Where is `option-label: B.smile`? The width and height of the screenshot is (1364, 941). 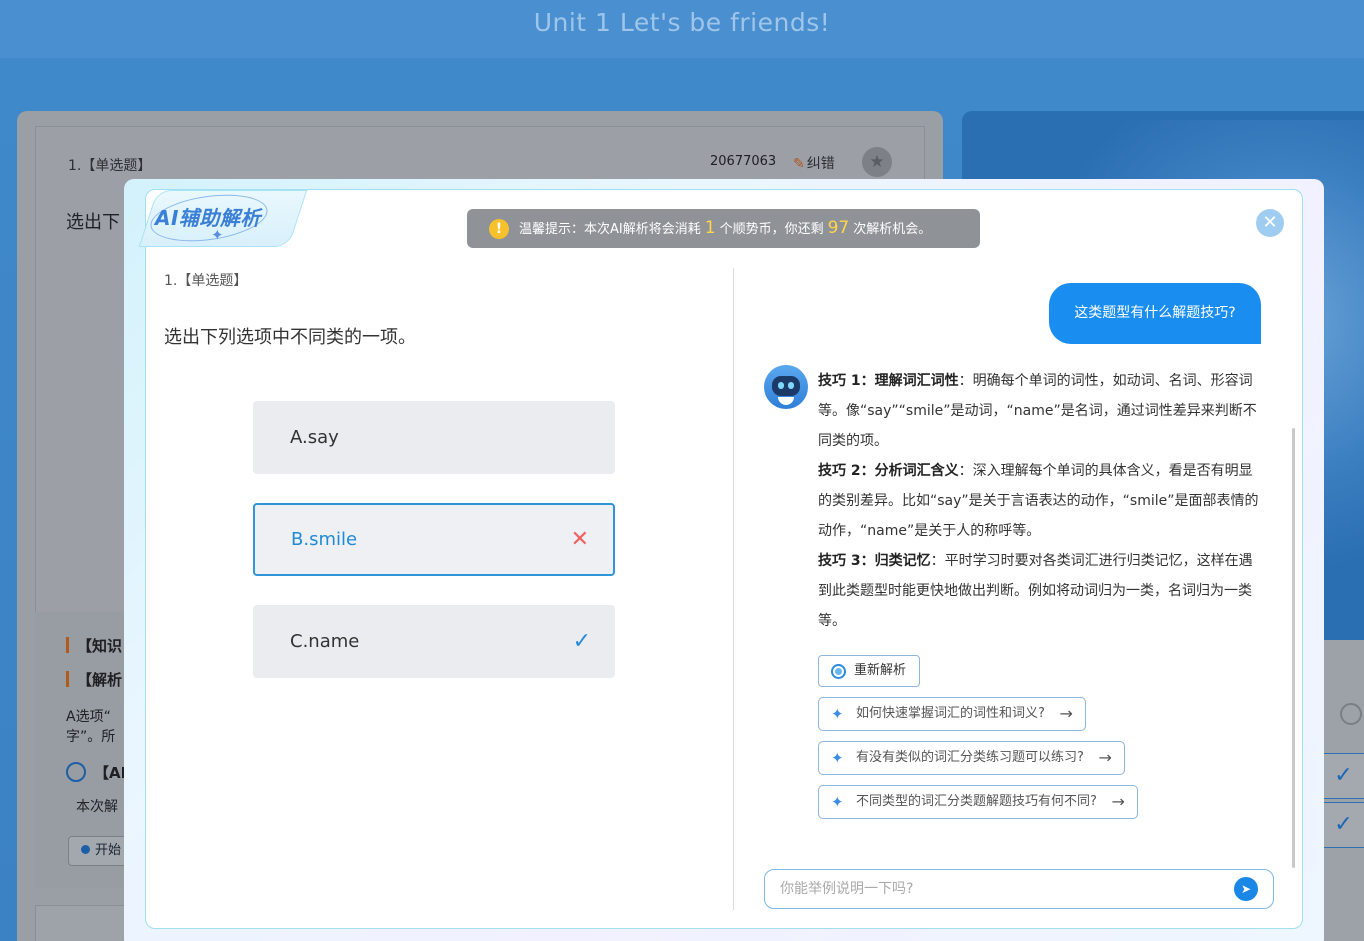 option-label: B.smile is located at coordinates (324, 539).